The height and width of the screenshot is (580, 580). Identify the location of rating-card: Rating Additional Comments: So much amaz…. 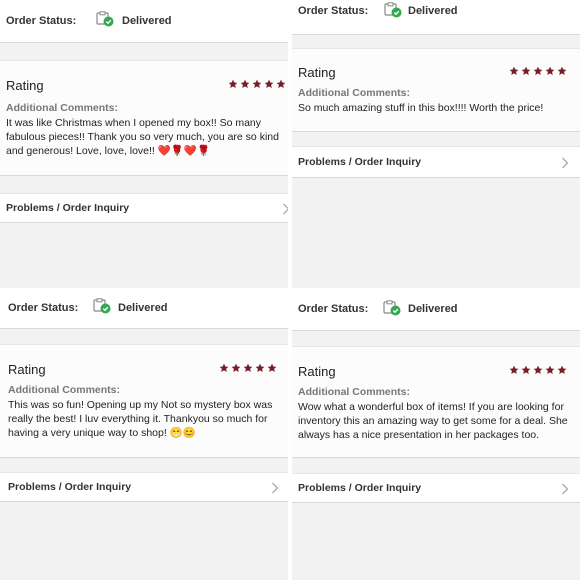
(436, 90).